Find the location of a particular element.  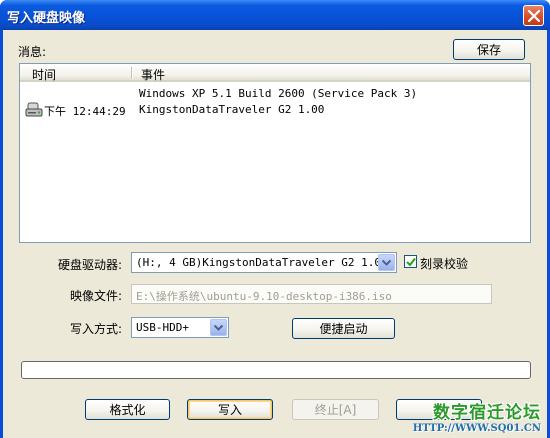

close-icon is located at coordinates (534, 16).